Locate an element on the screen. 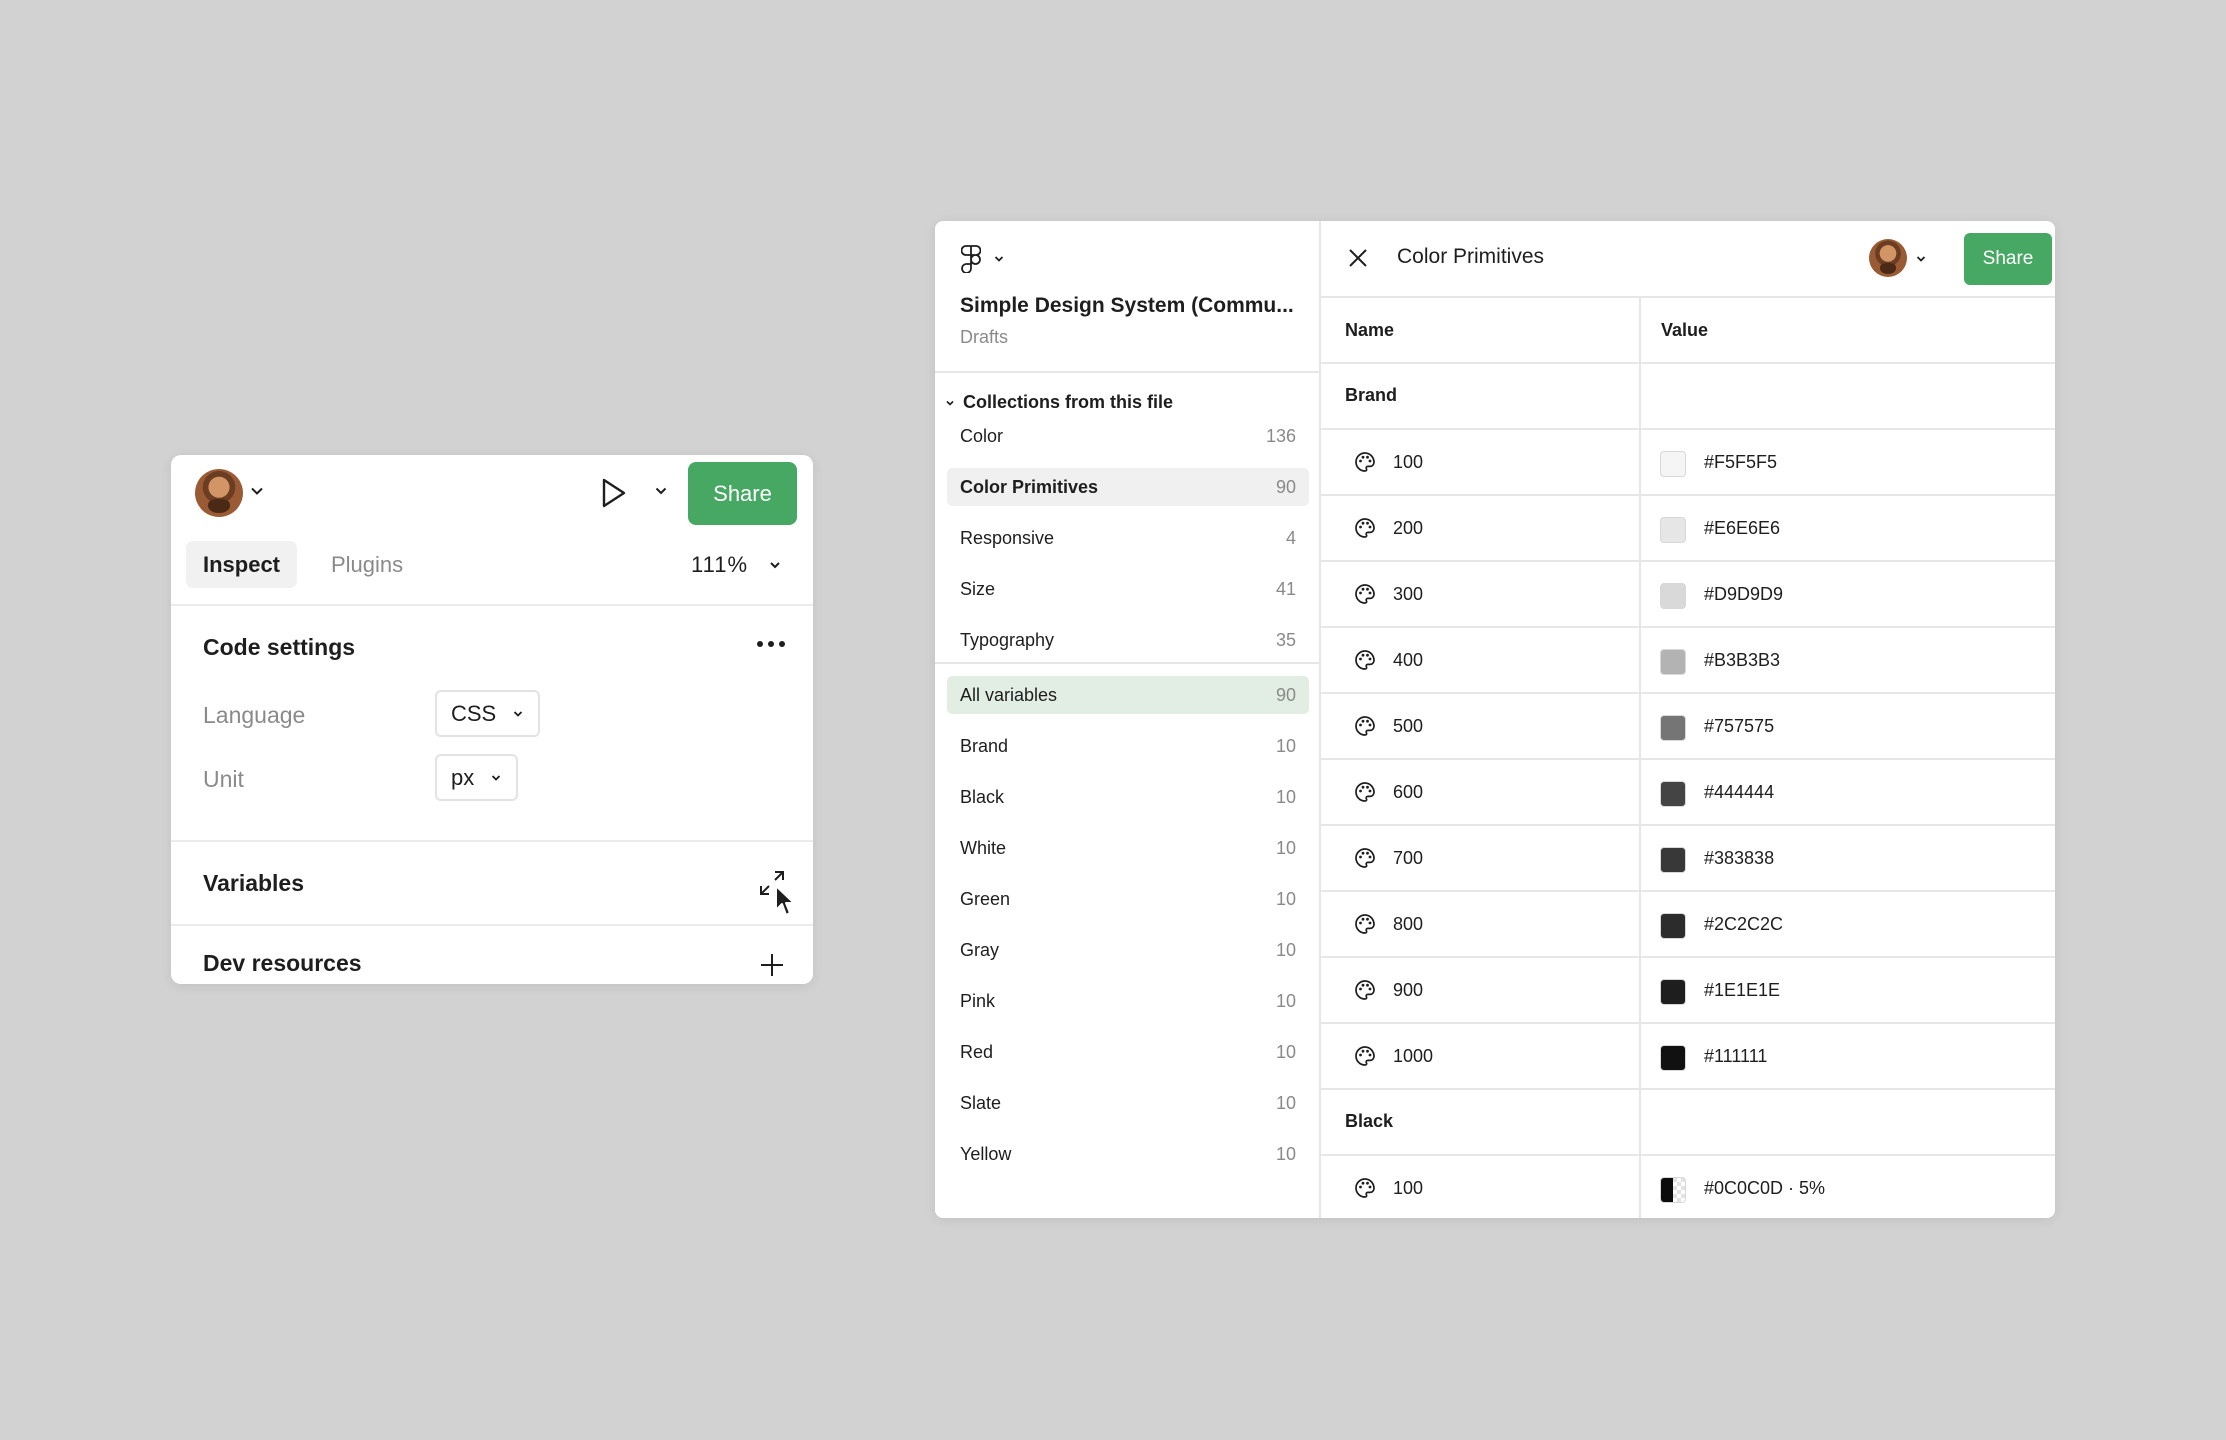 The image size is (2226, 1440). variables-section: Variables is located at coordinates (492, 884).